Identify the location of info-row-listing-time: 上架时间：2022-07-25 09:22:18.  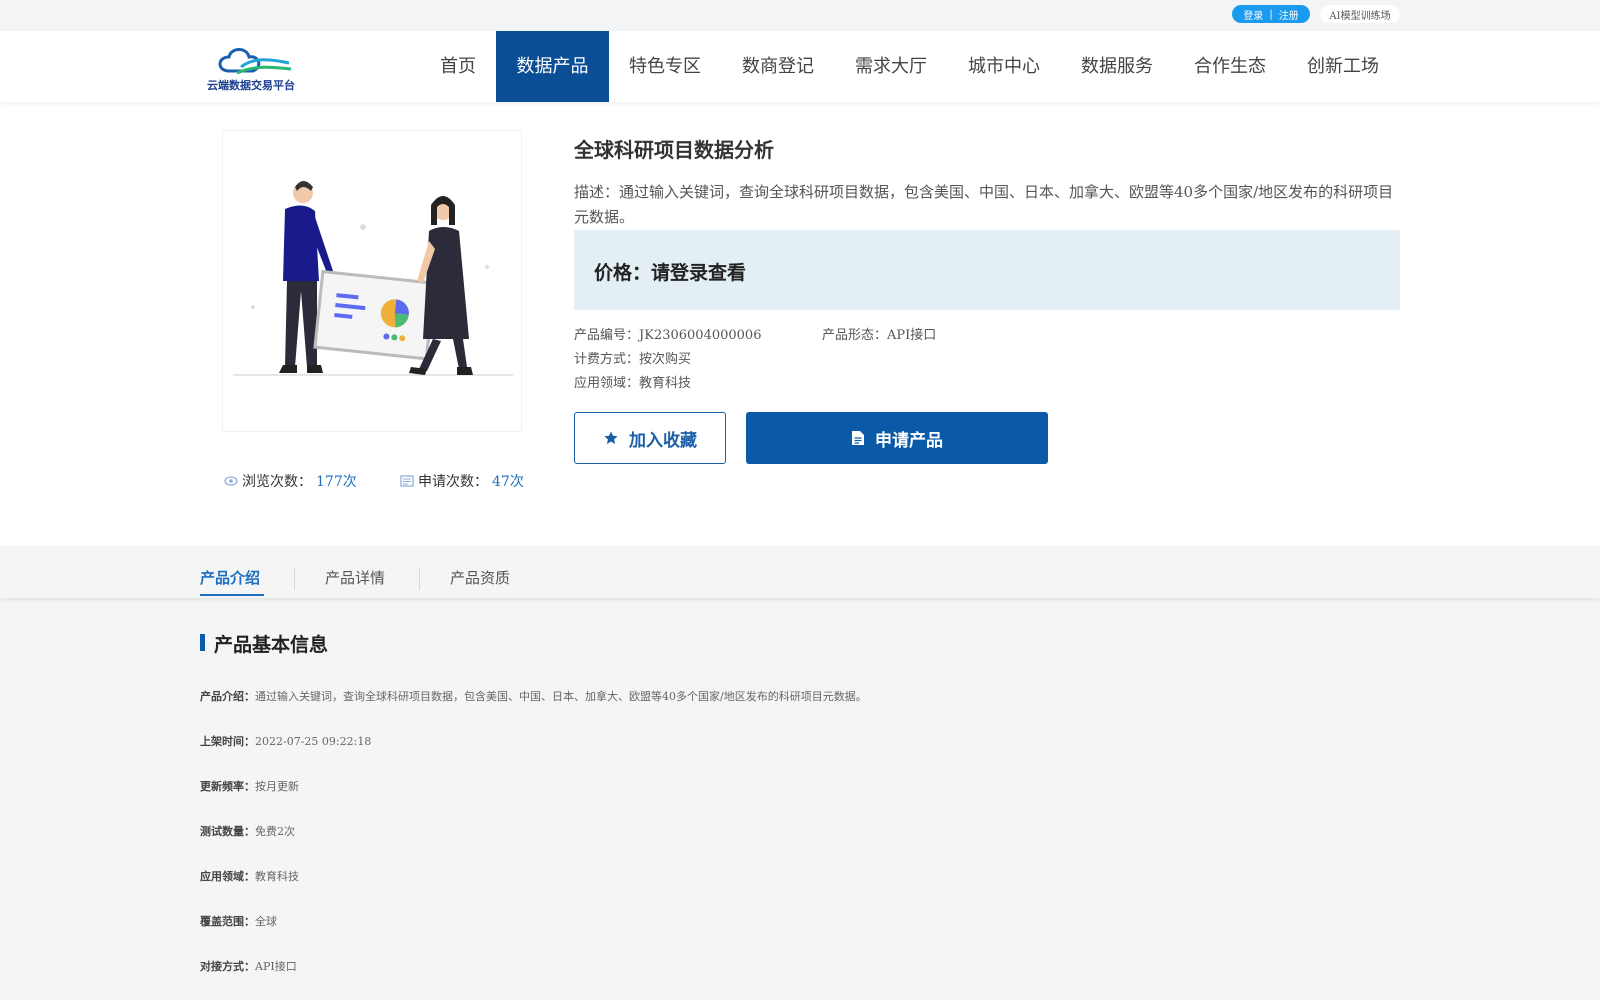
(285, 741).